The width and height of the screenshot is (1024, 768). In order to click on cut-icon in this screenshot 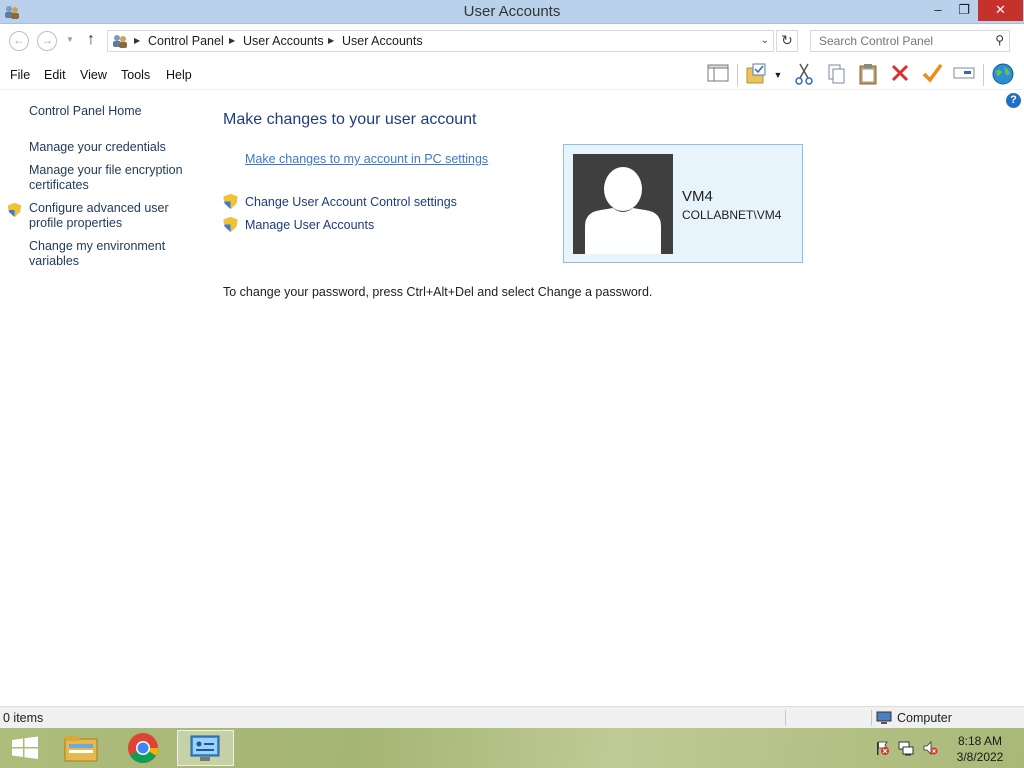, I will do `click(804, 75)`.